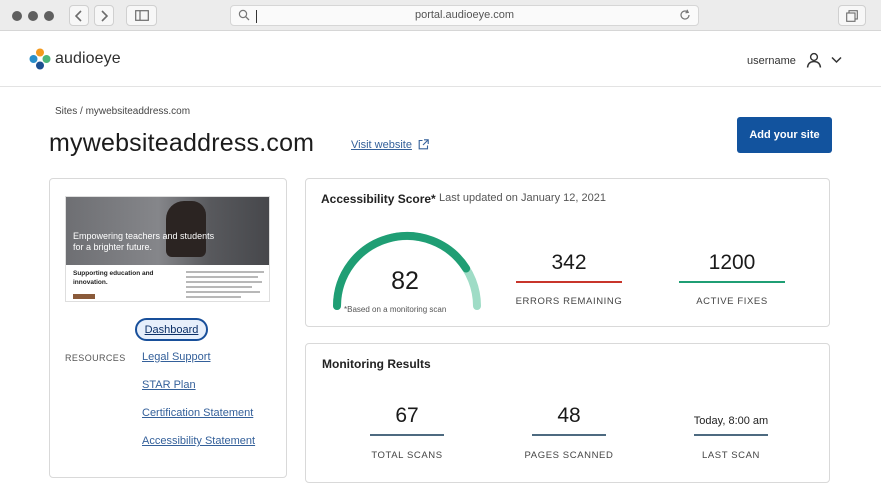 This screenshot has width=881, height=483. I want to click on chevron-left-icon, so click(78, 15).